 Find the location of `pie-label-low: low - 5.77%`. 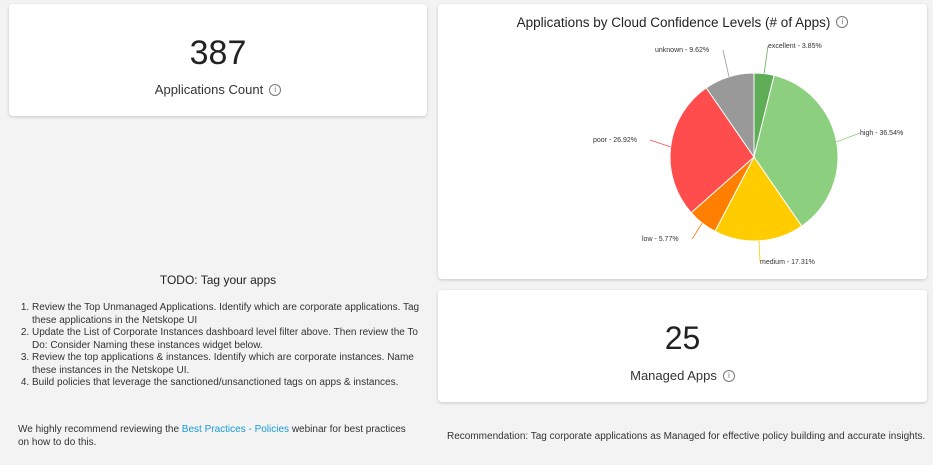

pie-label-low: low - 5.77% is located at coordinates (660, 239).